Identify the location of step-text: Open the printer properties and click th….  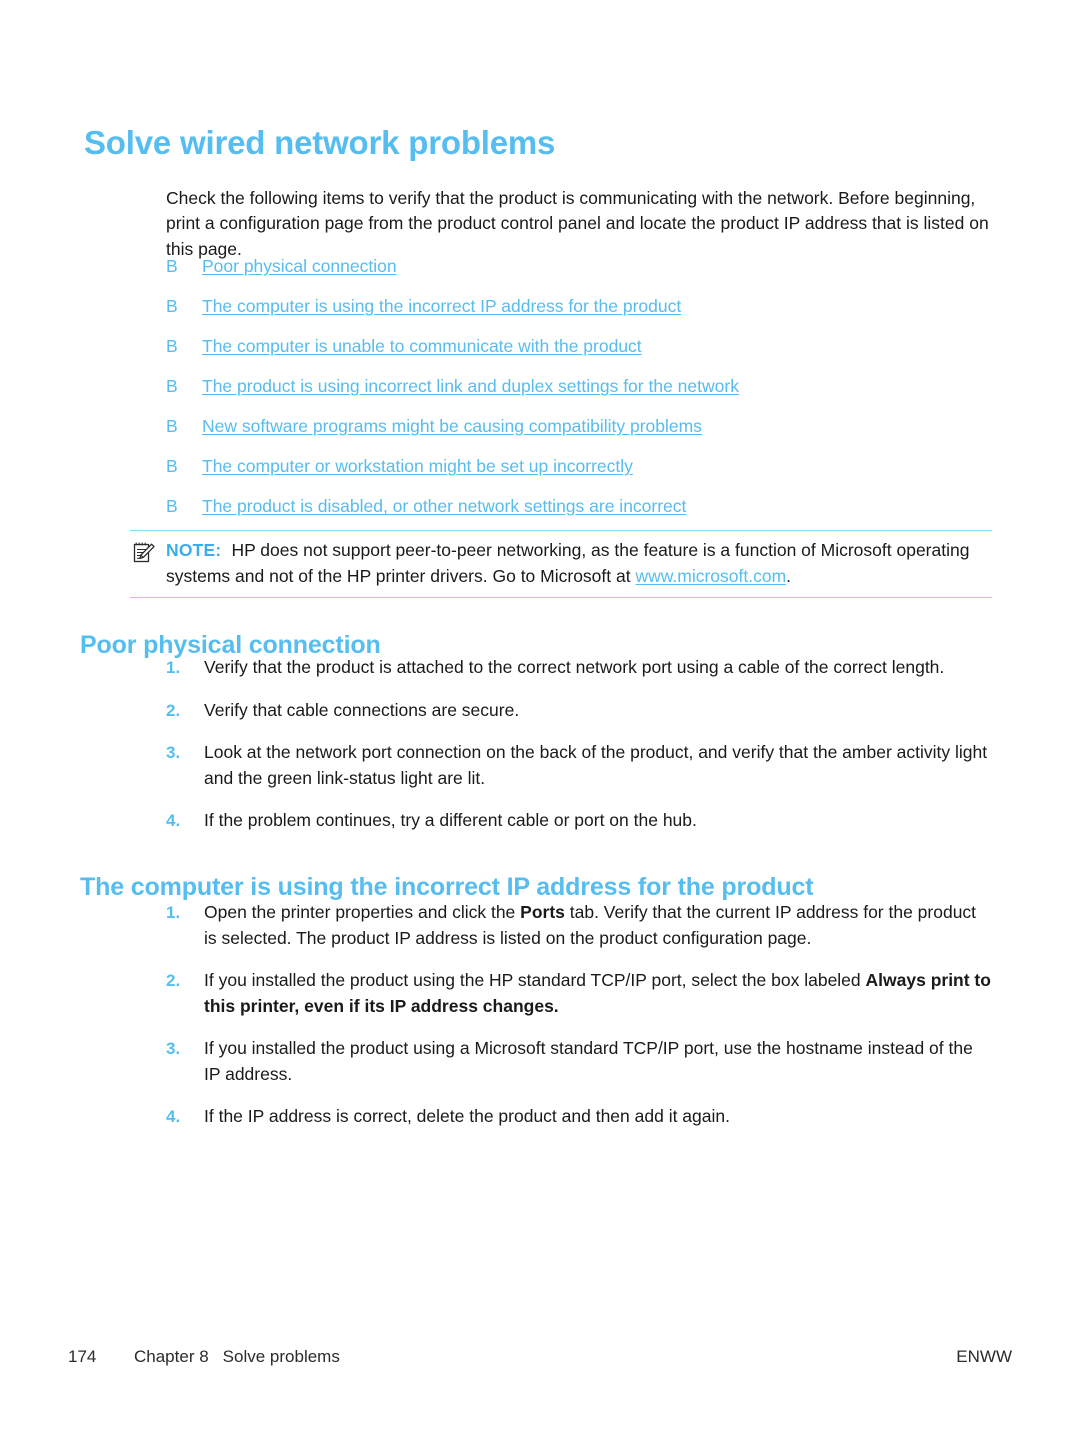
(598, 925).